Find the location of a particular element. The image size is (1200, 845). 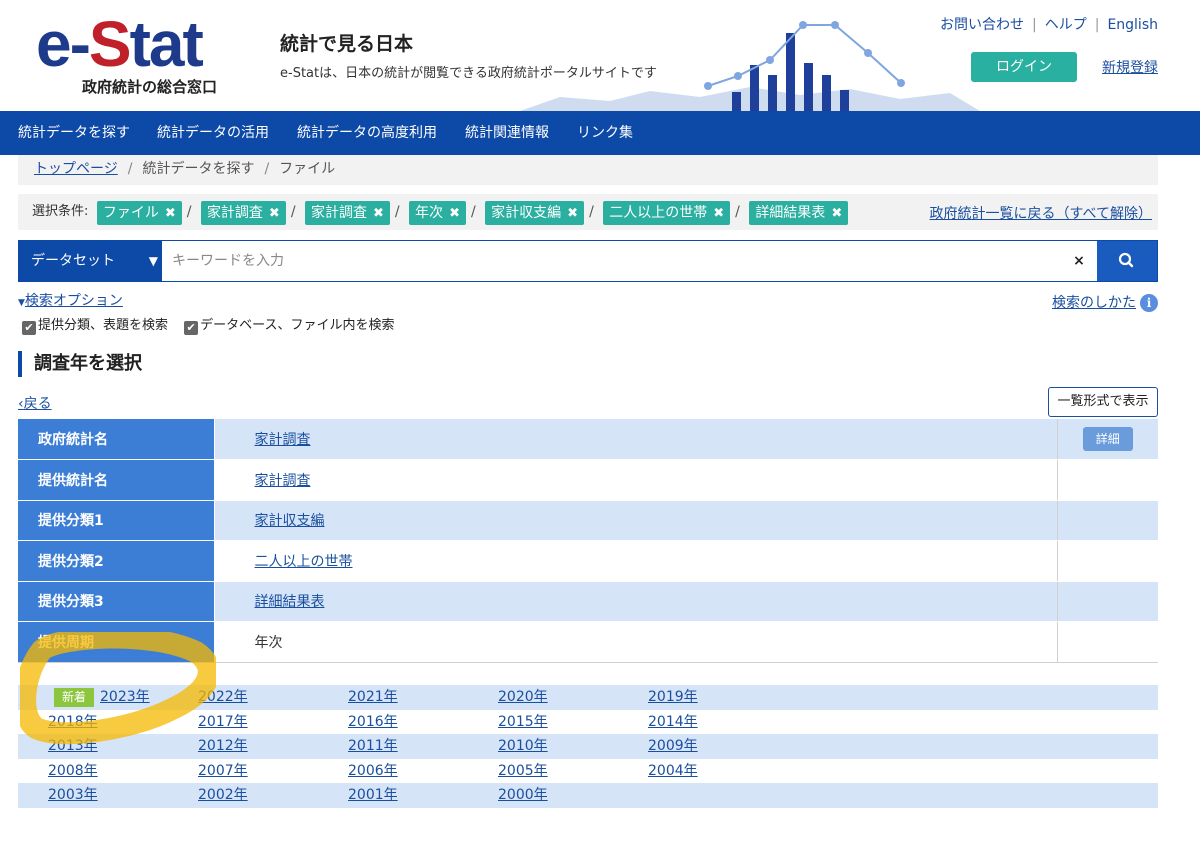

year-link: 2012年 is located at coordinates (223, 746).